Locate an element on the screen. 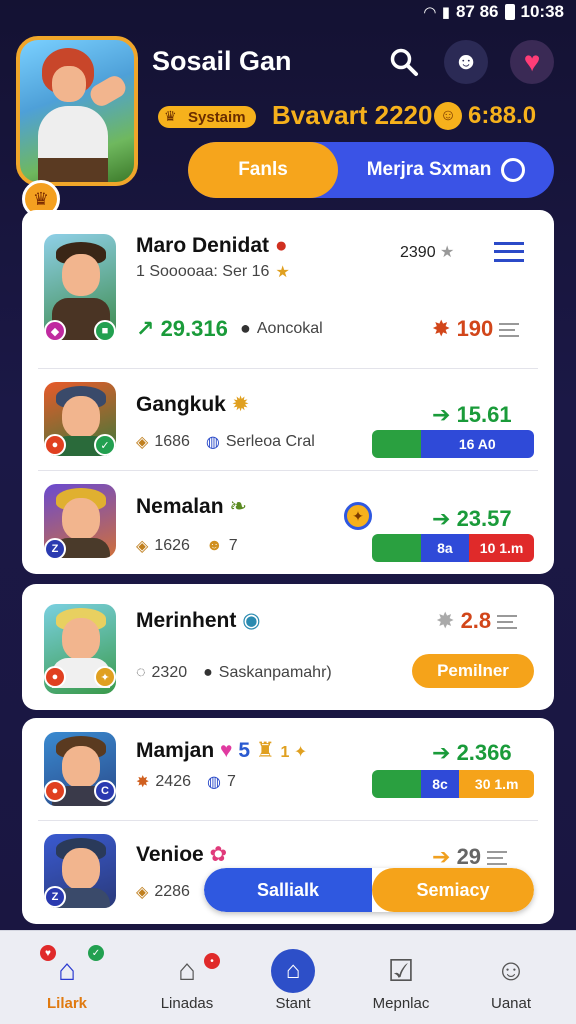  search-button is located at coordinates (404, 62).